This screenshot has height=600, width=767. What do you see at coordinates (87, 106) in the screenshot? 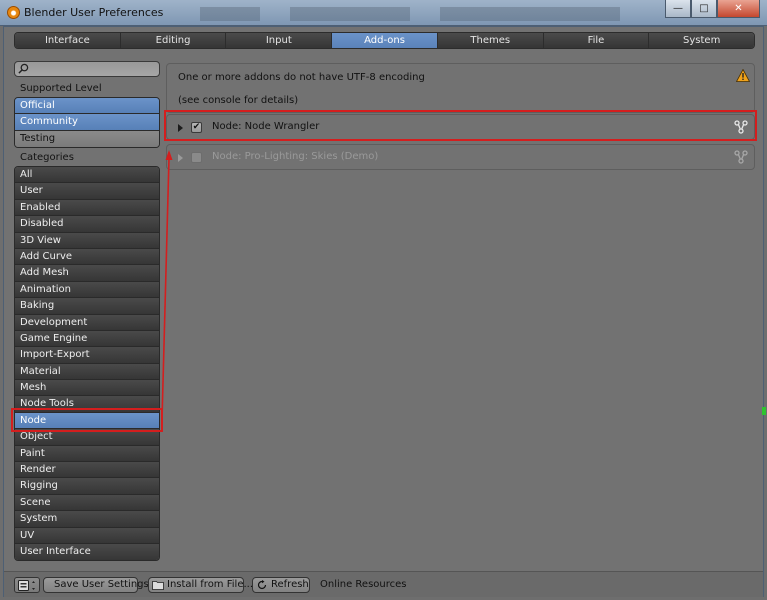
I see `level-official-button: Official` at bounding box center [87, 106].